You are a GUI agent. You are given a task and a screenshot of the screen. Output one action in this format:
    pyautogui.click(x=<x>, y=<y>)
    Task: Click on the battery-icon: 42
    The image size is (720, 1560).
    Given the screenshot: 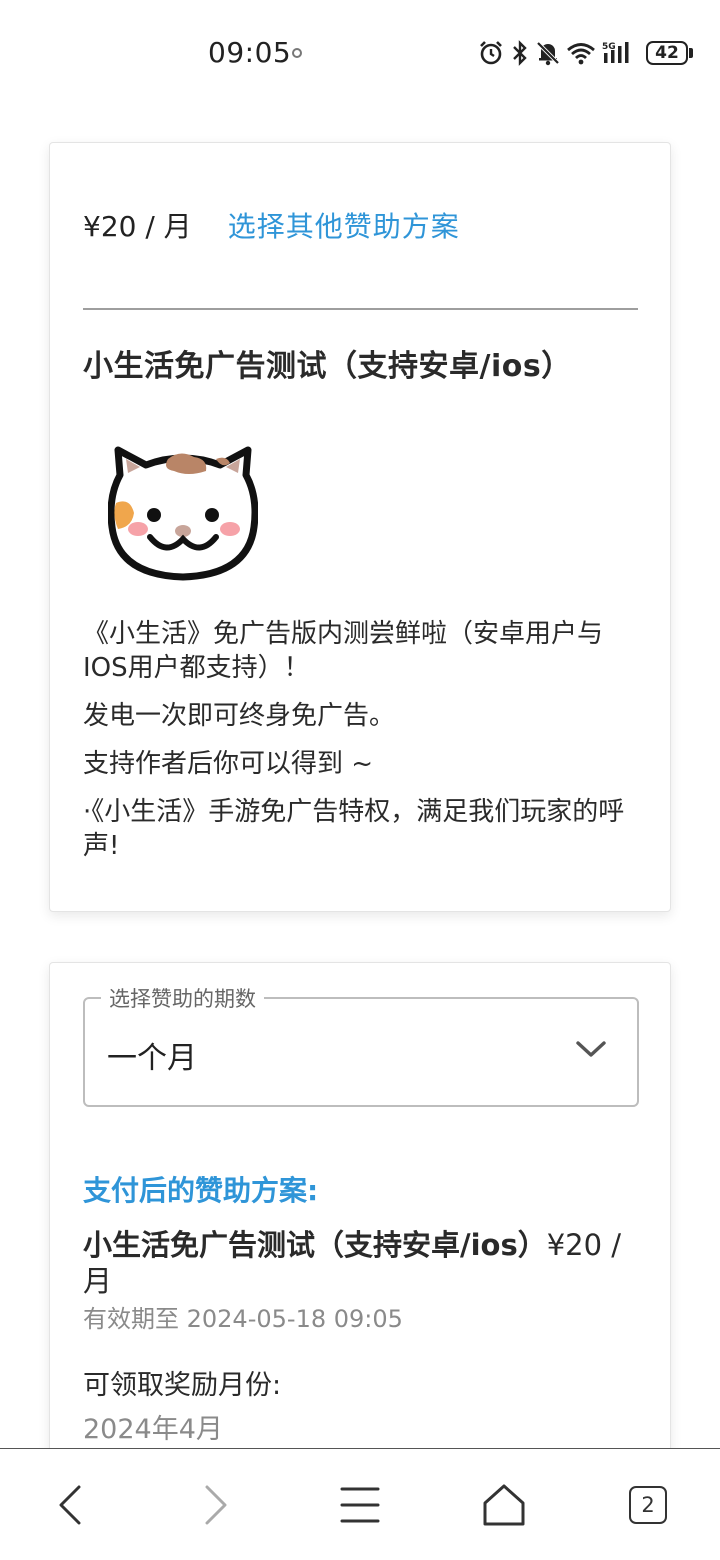 What is the action you would take?
    pyautogui.click(x=669, y=53)
    